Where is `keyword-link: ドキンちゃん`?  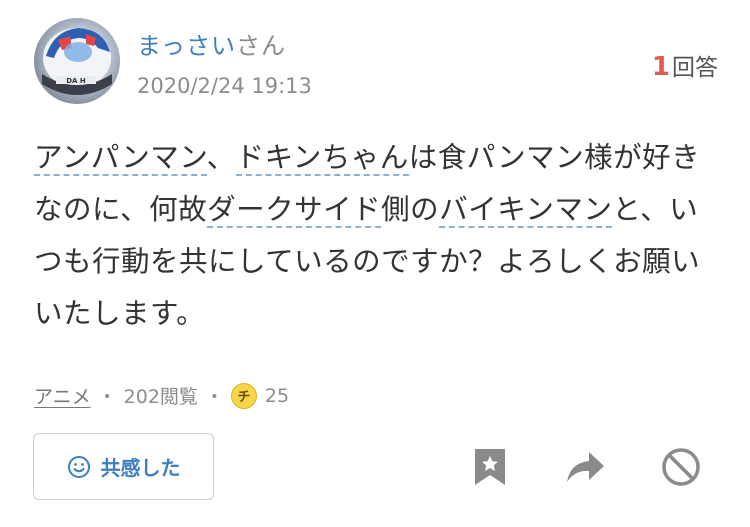 keyword-link: ドキンちゃん is located at coordinates (322, 158).